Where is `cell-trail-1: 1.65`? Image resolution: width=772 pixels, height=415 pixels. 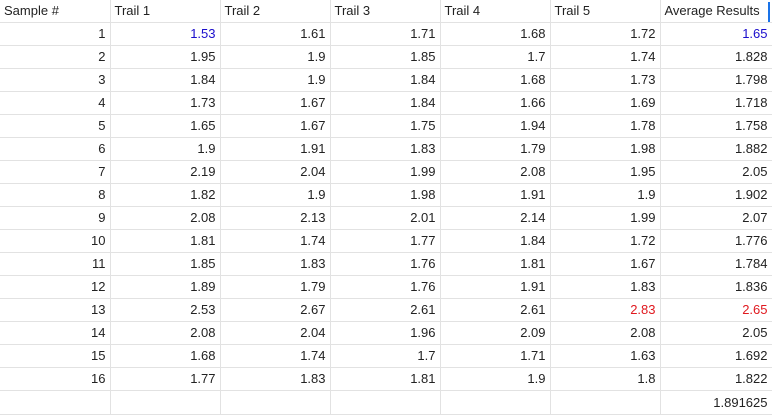
cell-trail-1: 1.65 is located at coordinates (165, 126).